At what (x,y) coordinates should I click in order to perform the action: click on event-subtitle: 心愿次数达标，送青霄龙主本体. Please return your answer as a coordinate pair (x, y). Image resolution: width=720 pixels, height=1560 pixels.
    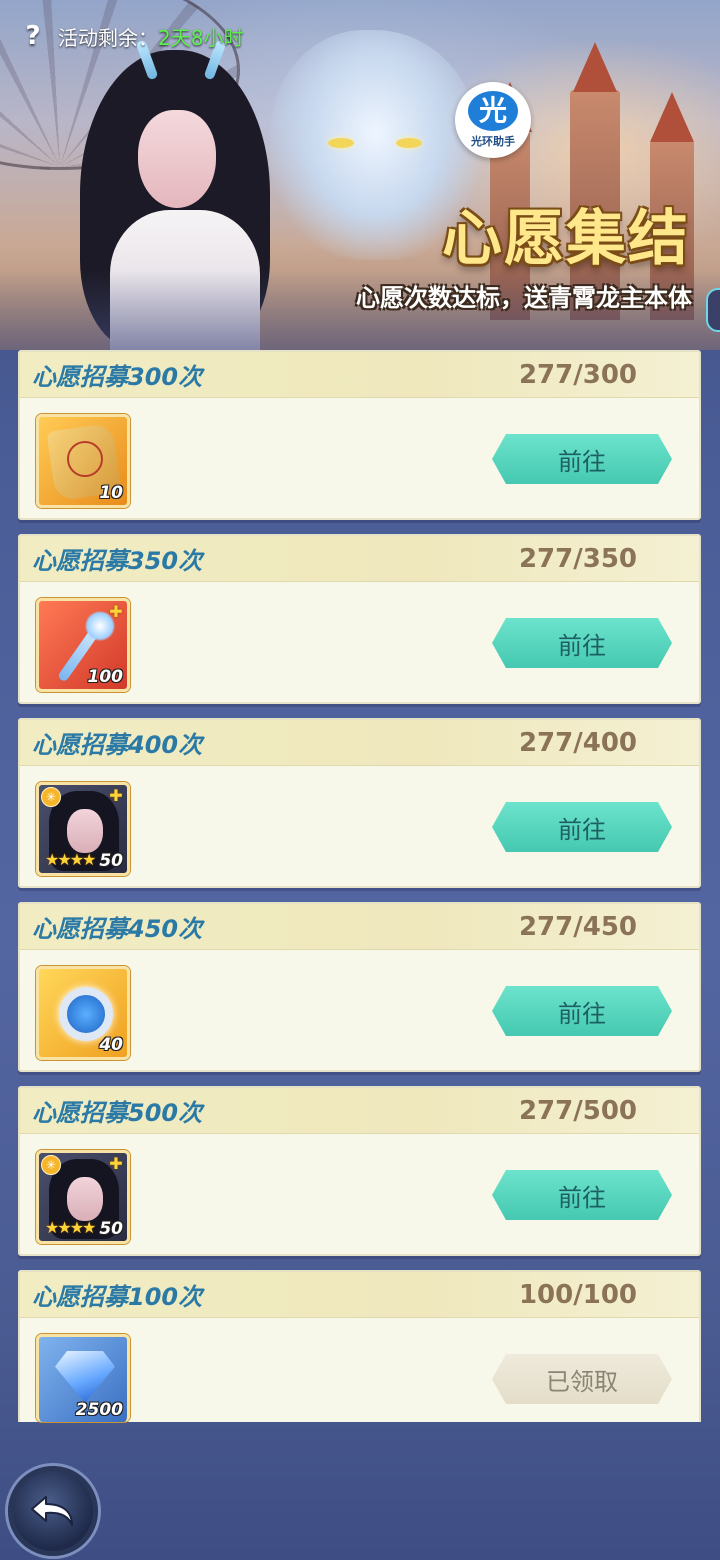
    Looking at the image, I should click on (524, 298).